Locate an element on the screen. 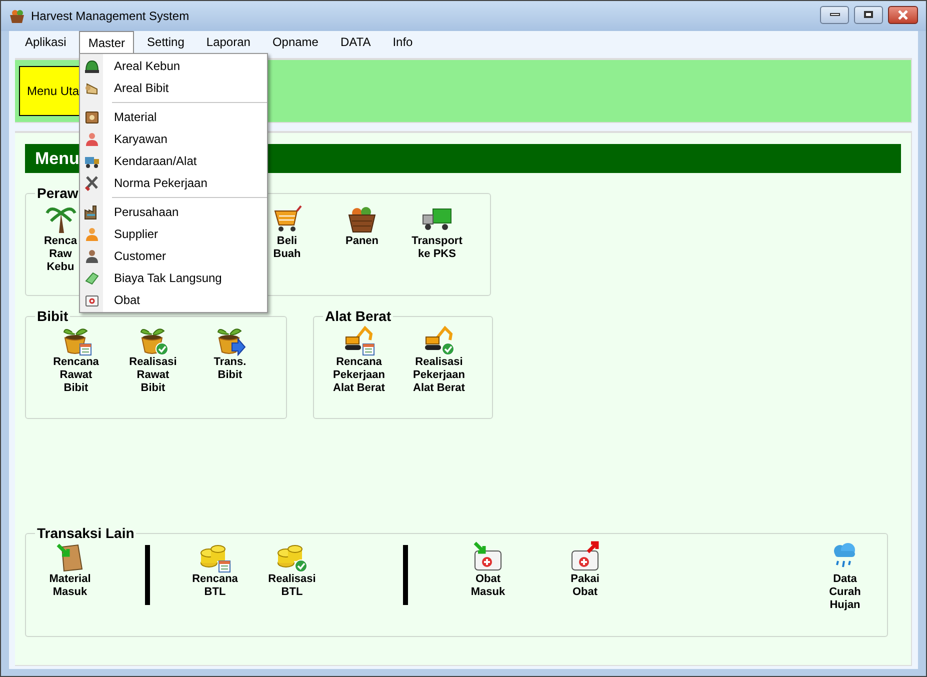 Image resolution: width=927 pixels, height=677 pixels. launcher-label: ke PKS is located at coordinates (437, 254).